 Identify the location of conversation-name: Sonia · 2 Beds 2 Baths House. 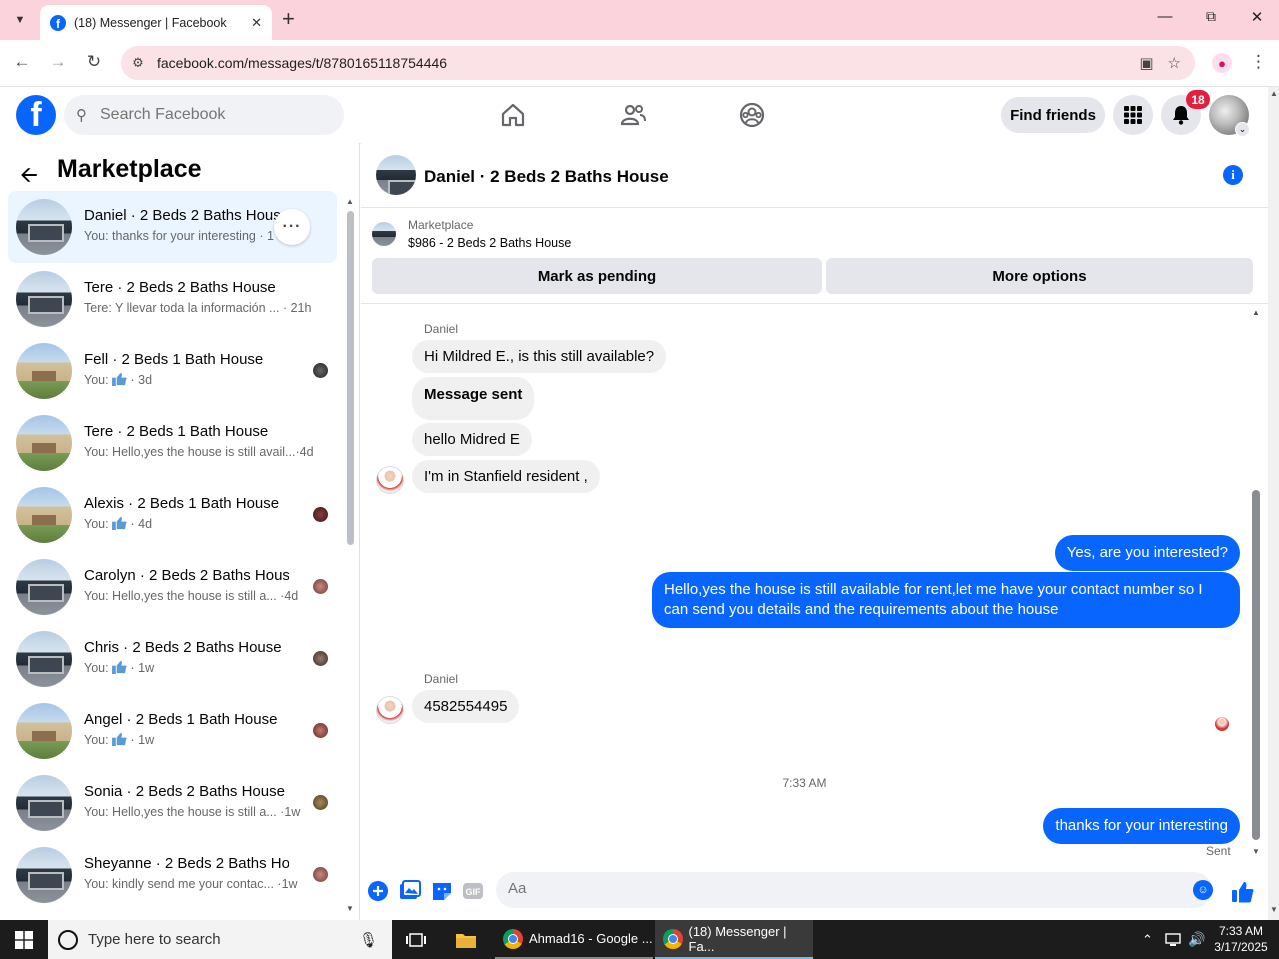
(184, 791).